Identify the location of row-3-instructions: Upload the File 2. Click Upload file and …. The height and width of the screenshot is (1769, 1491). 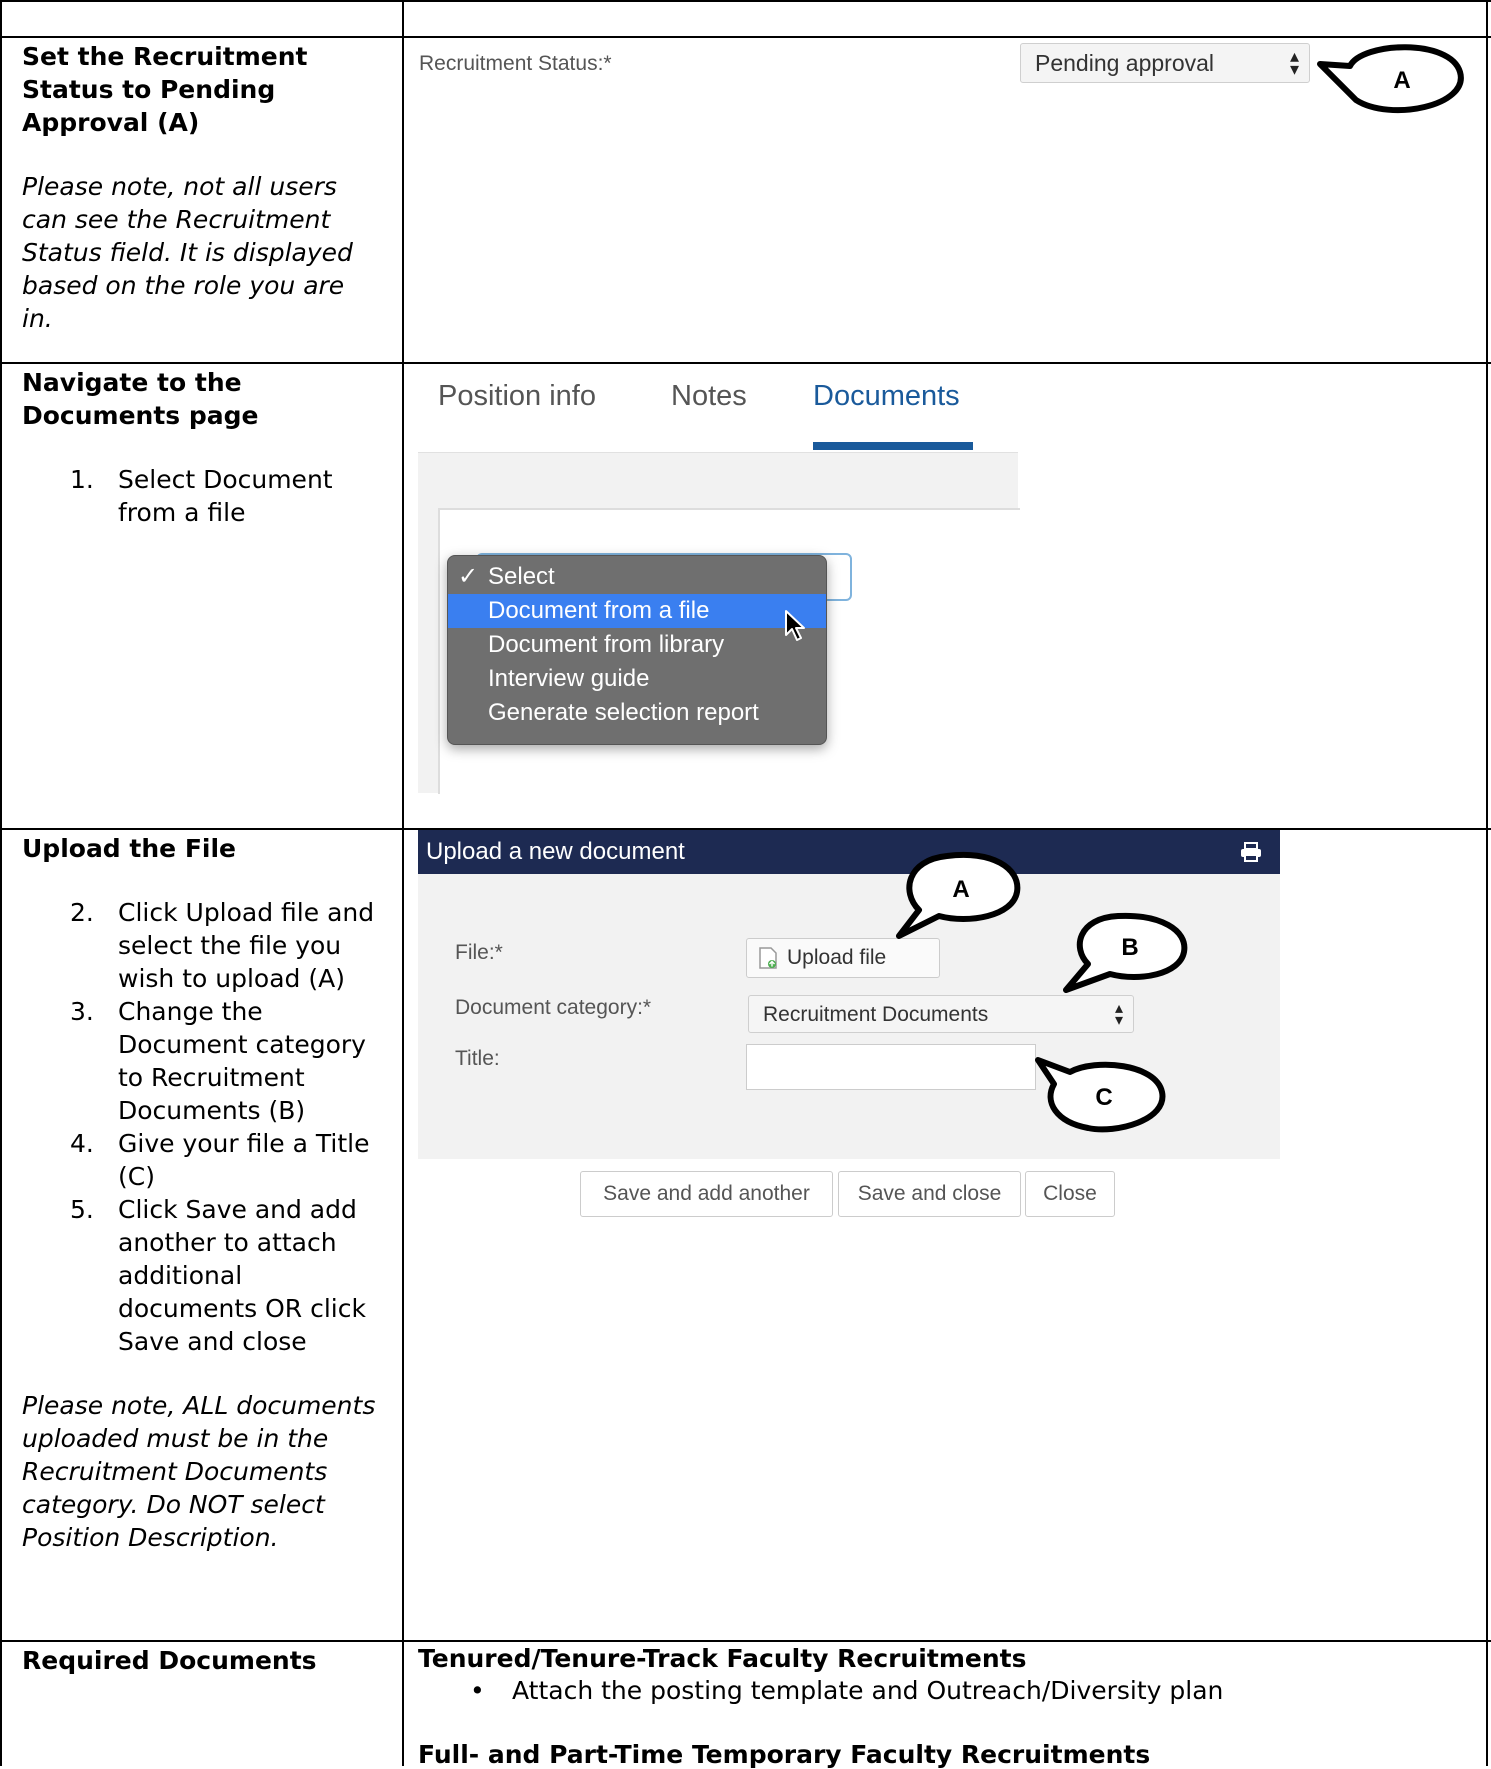
(202, 1193).